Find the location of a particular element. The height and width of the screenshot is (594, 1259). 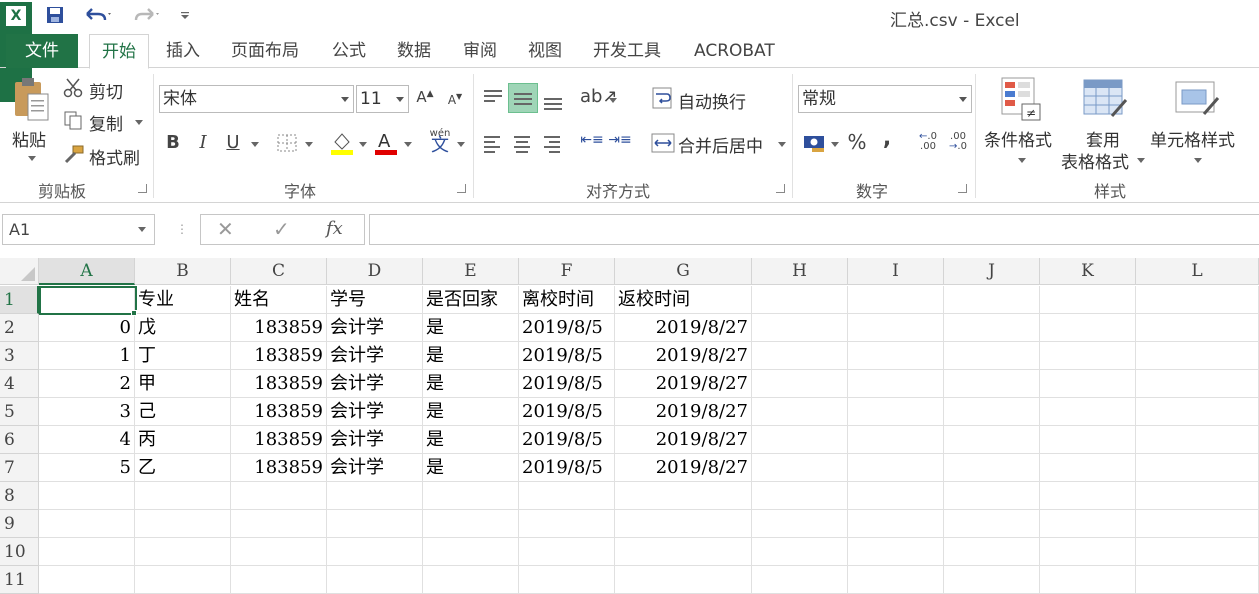

cell-styles-button: 单元格样式 is located at coordinates (1192, 138).